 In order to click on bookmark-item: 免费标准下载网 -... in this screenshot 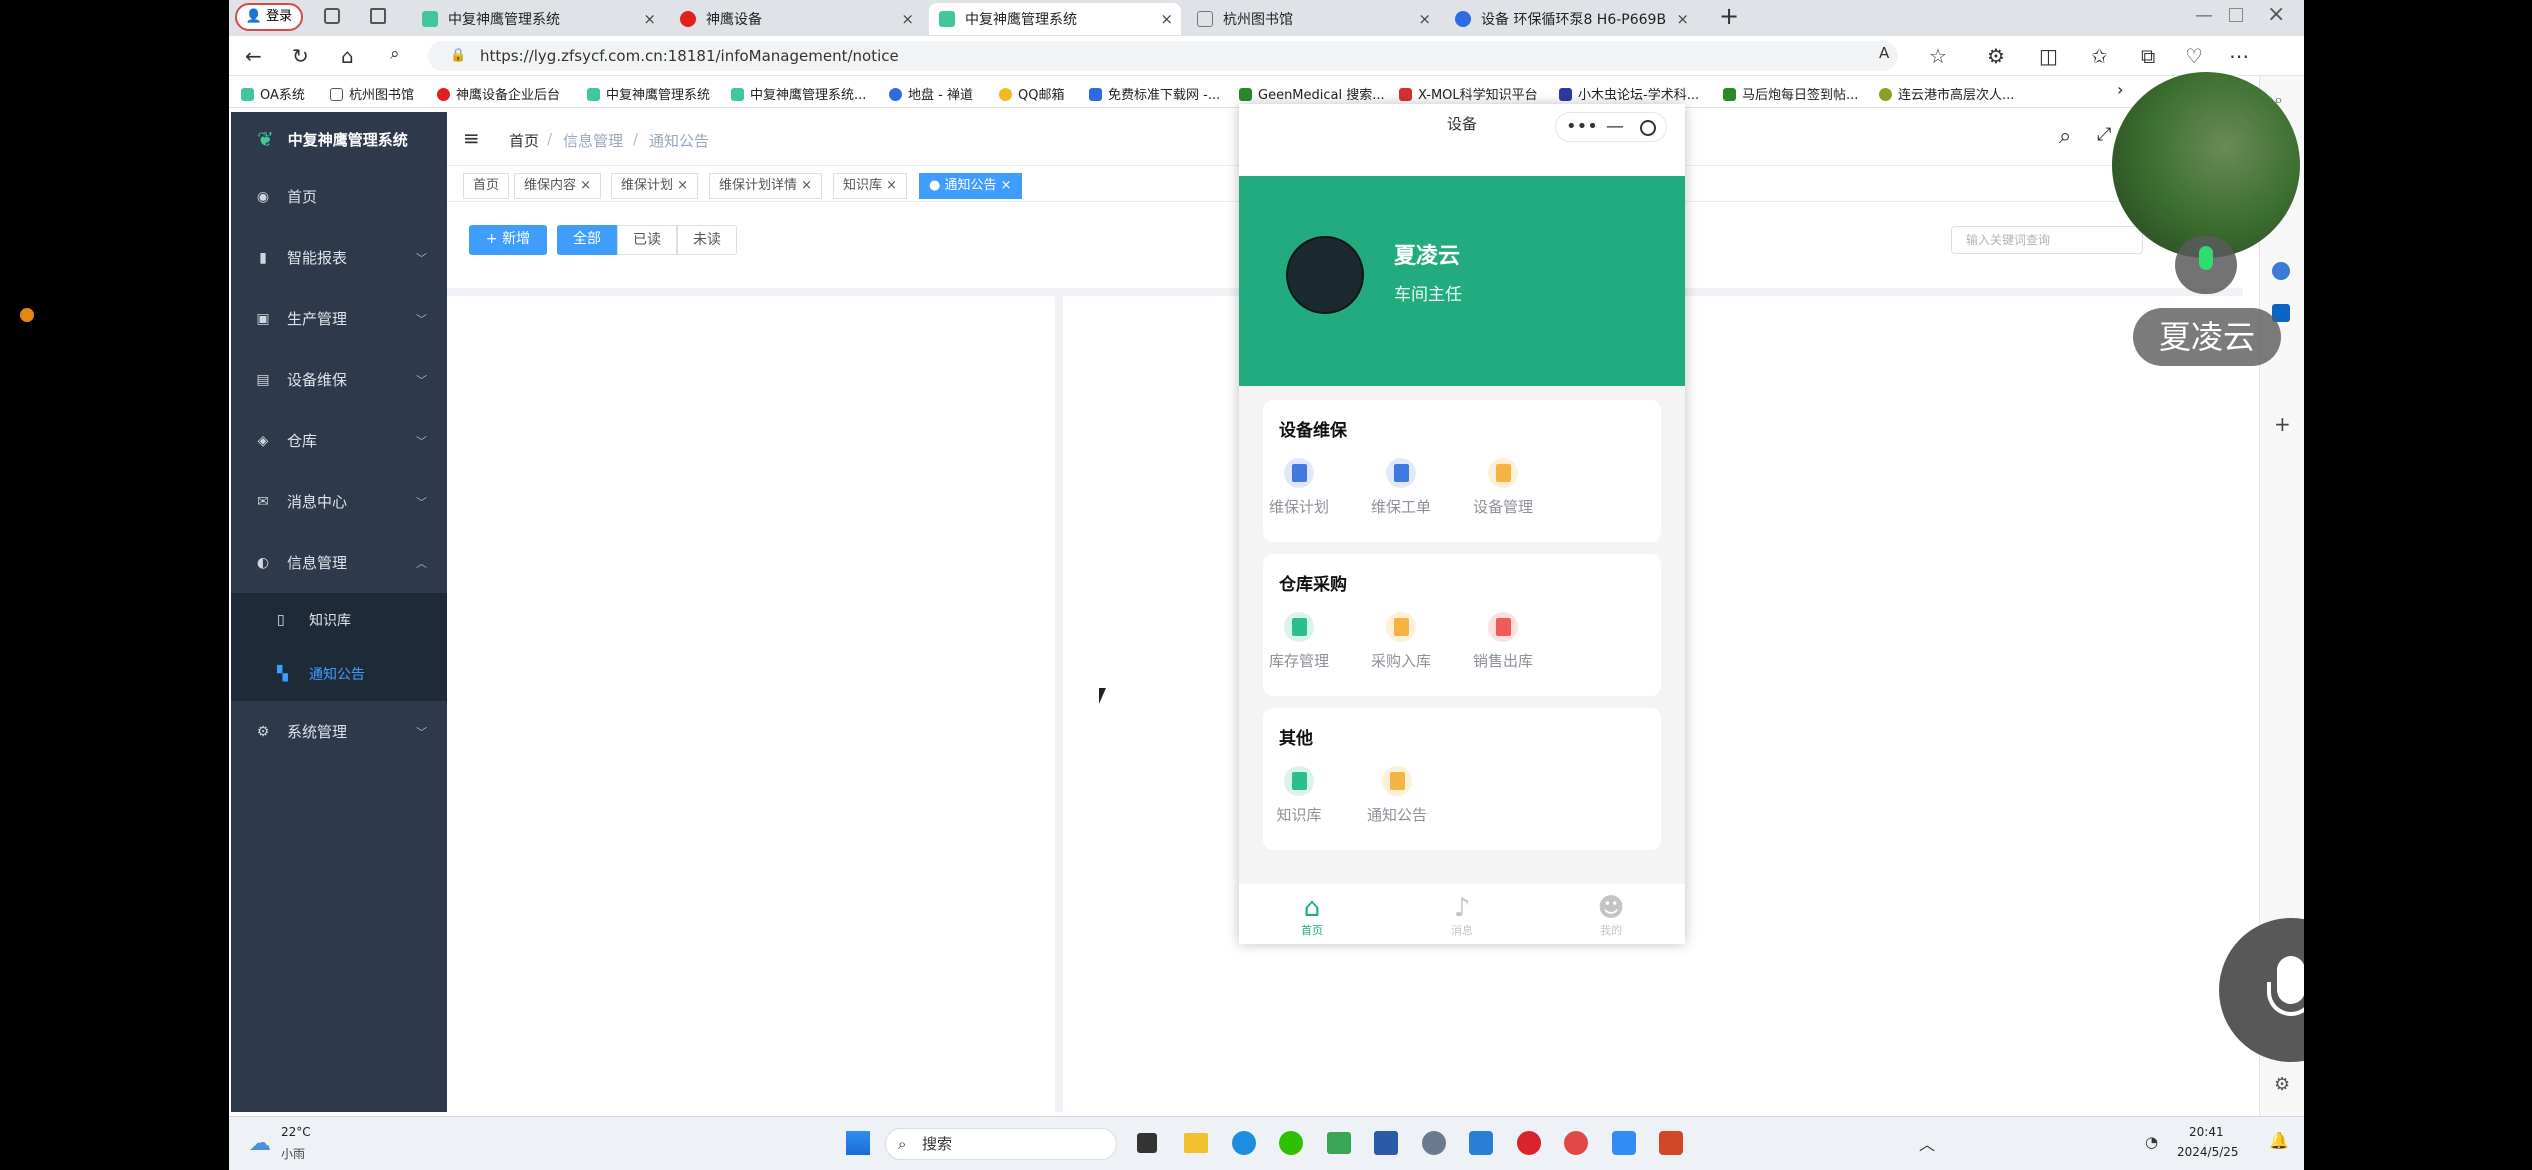, I will do `click(1154, 93)`.